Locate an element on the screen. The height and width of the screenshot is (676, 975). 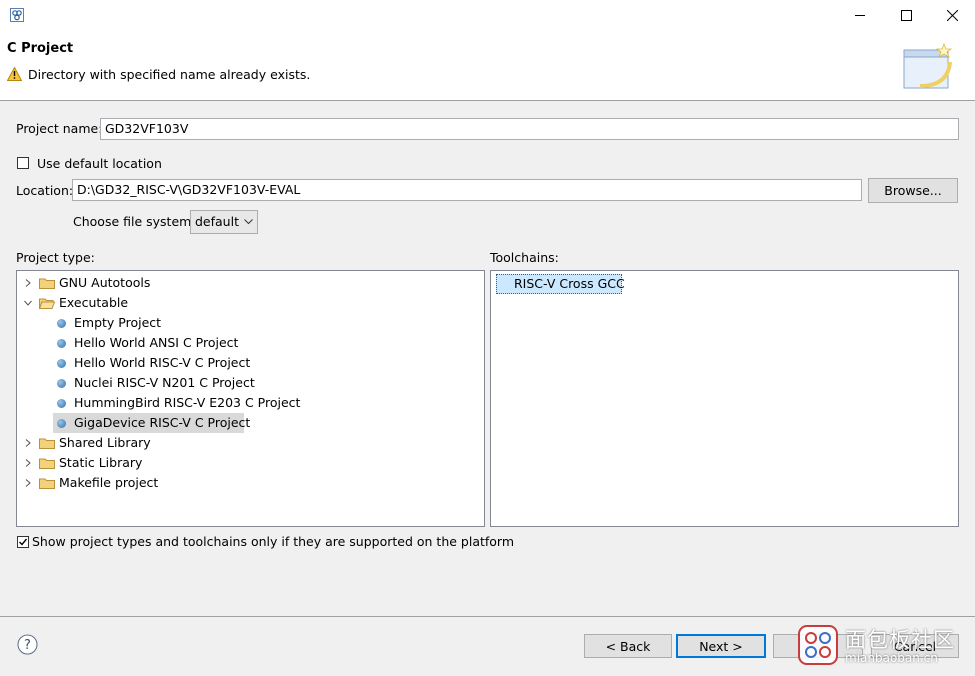
back-button: < Back is located at coordinates (628, 646).